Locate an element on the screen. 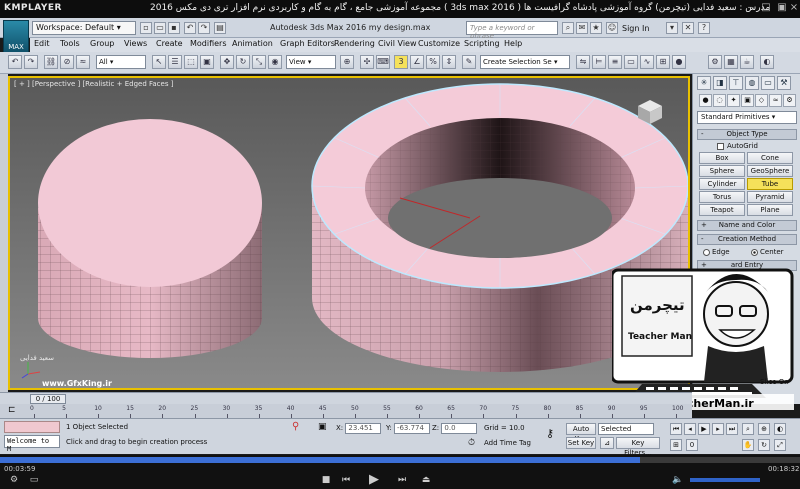 This screenshot has width=800, height=489. player-stop-icon: ■ is located at coordinates (326, 480).